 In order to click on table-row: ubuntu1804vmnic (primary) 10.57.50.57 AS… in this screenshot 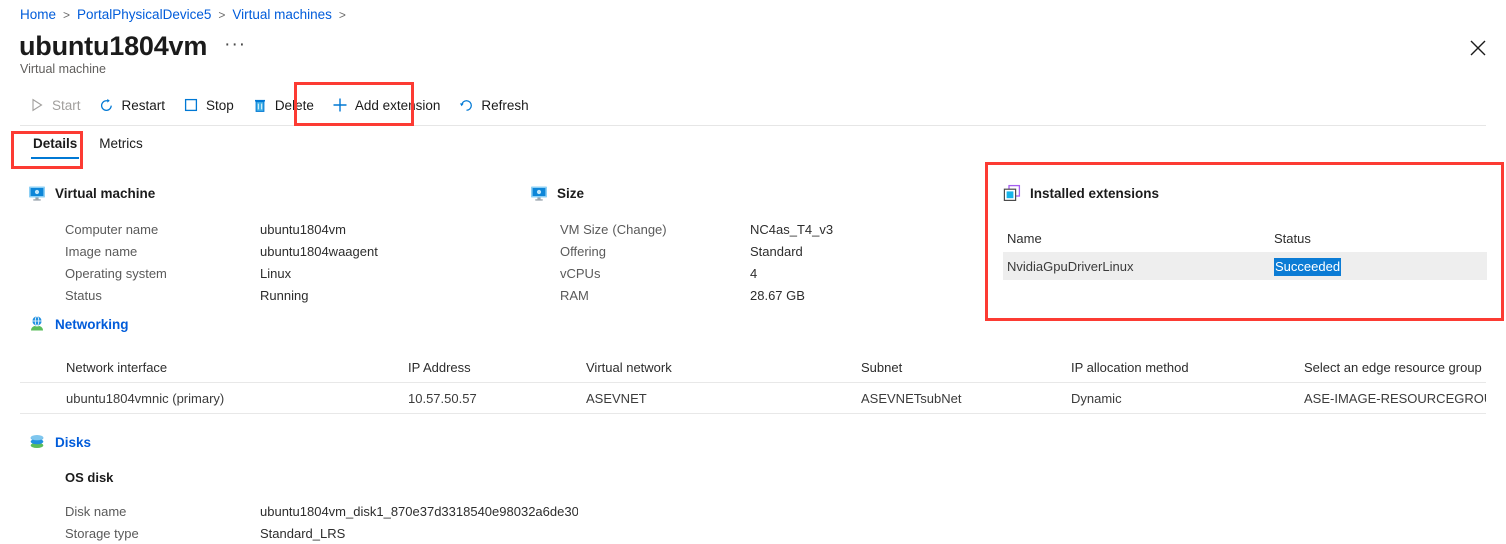, I will do `click(753, 398)`.